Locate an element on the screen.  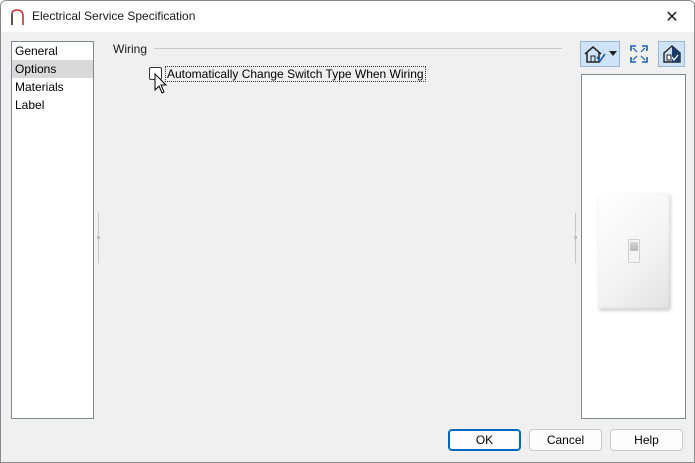
mouse-pointer-icon is located at coordinates (161, 83).